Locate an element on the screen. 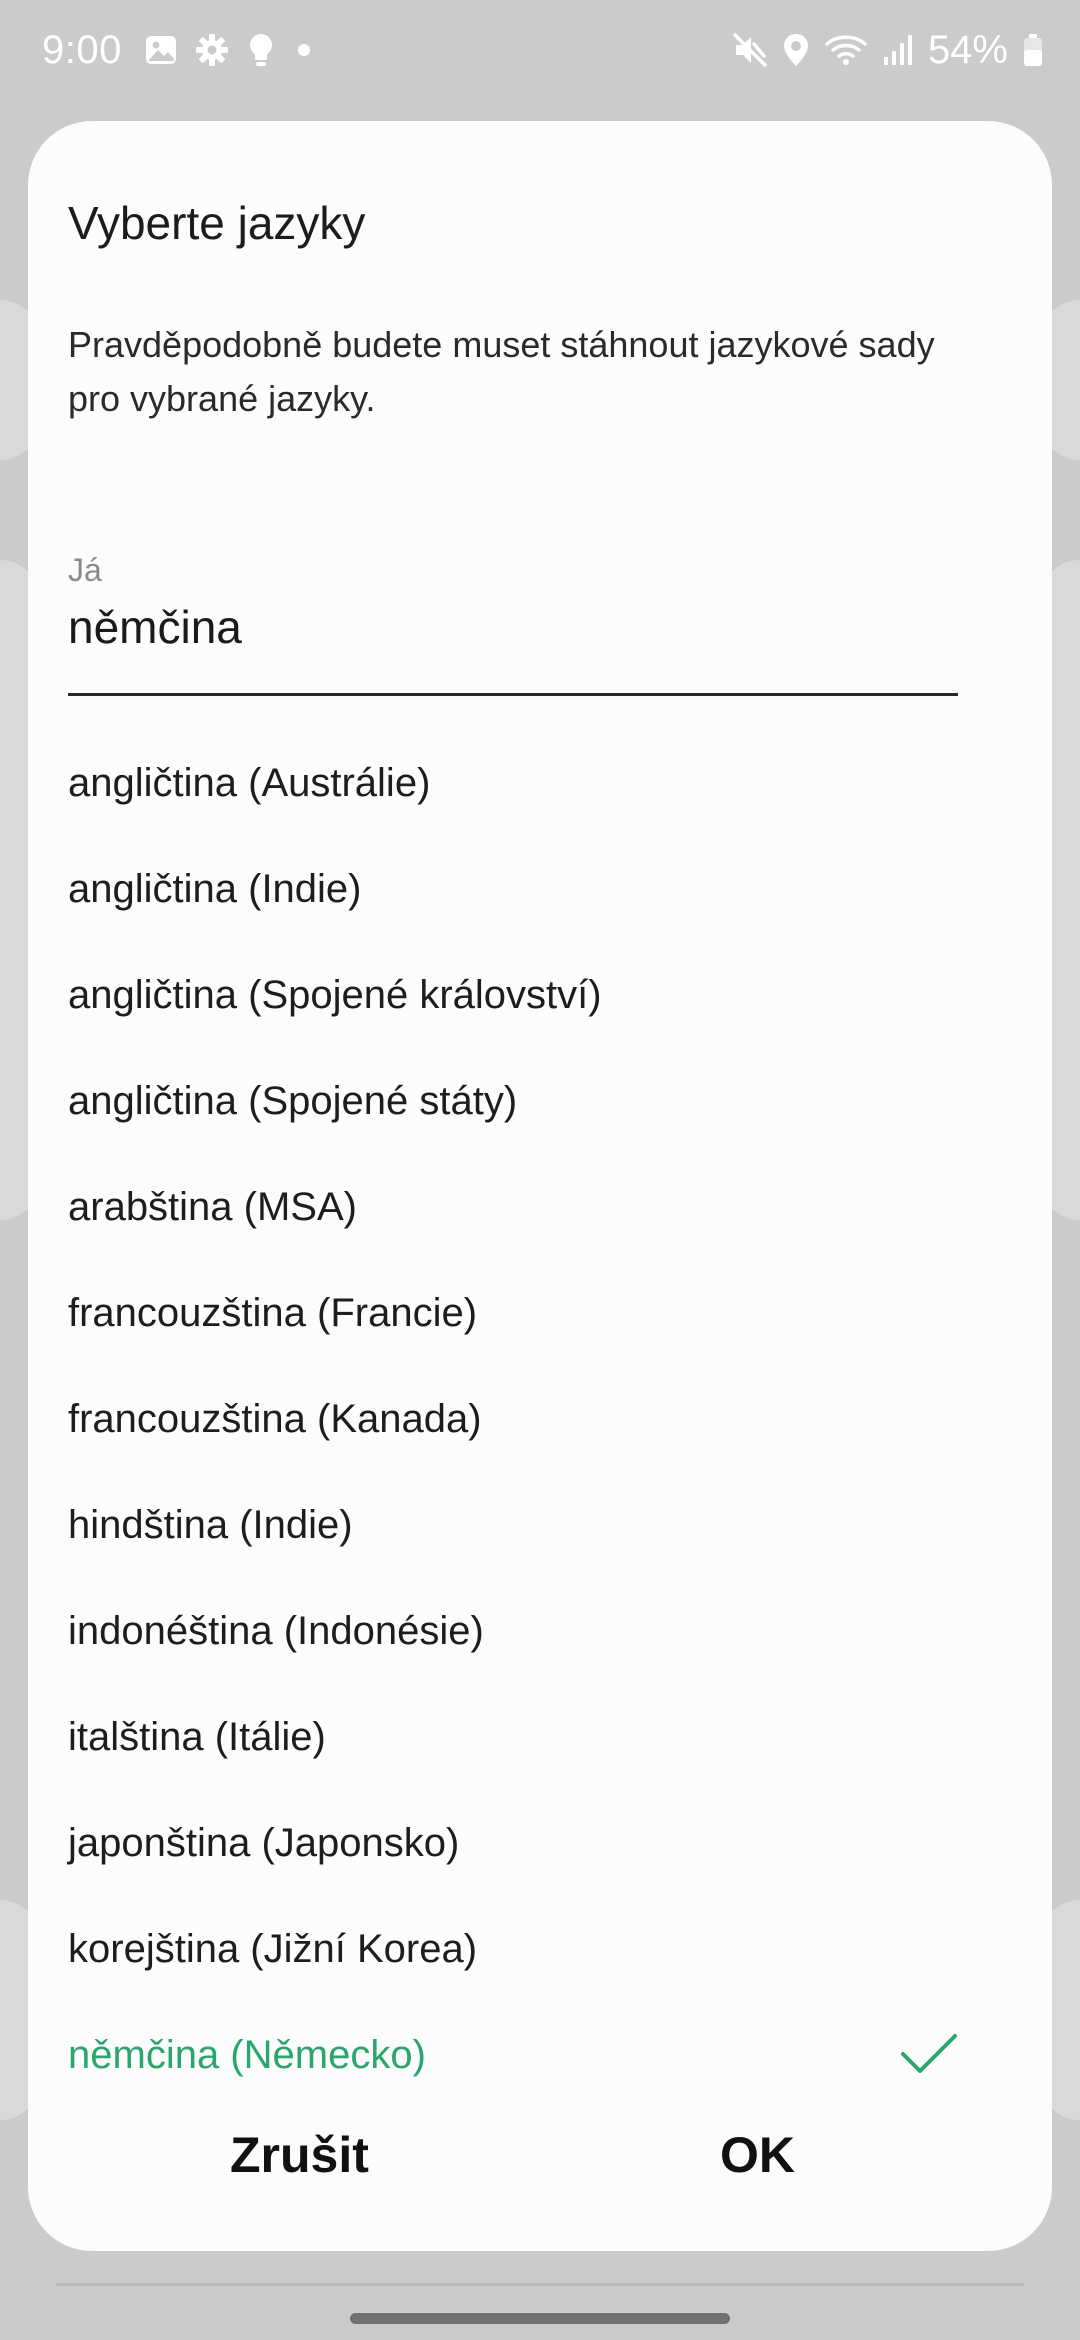 The width and height of the screenshot is (1080, 2340). status-bar-right: 54% is located at coordinates (888, 50).